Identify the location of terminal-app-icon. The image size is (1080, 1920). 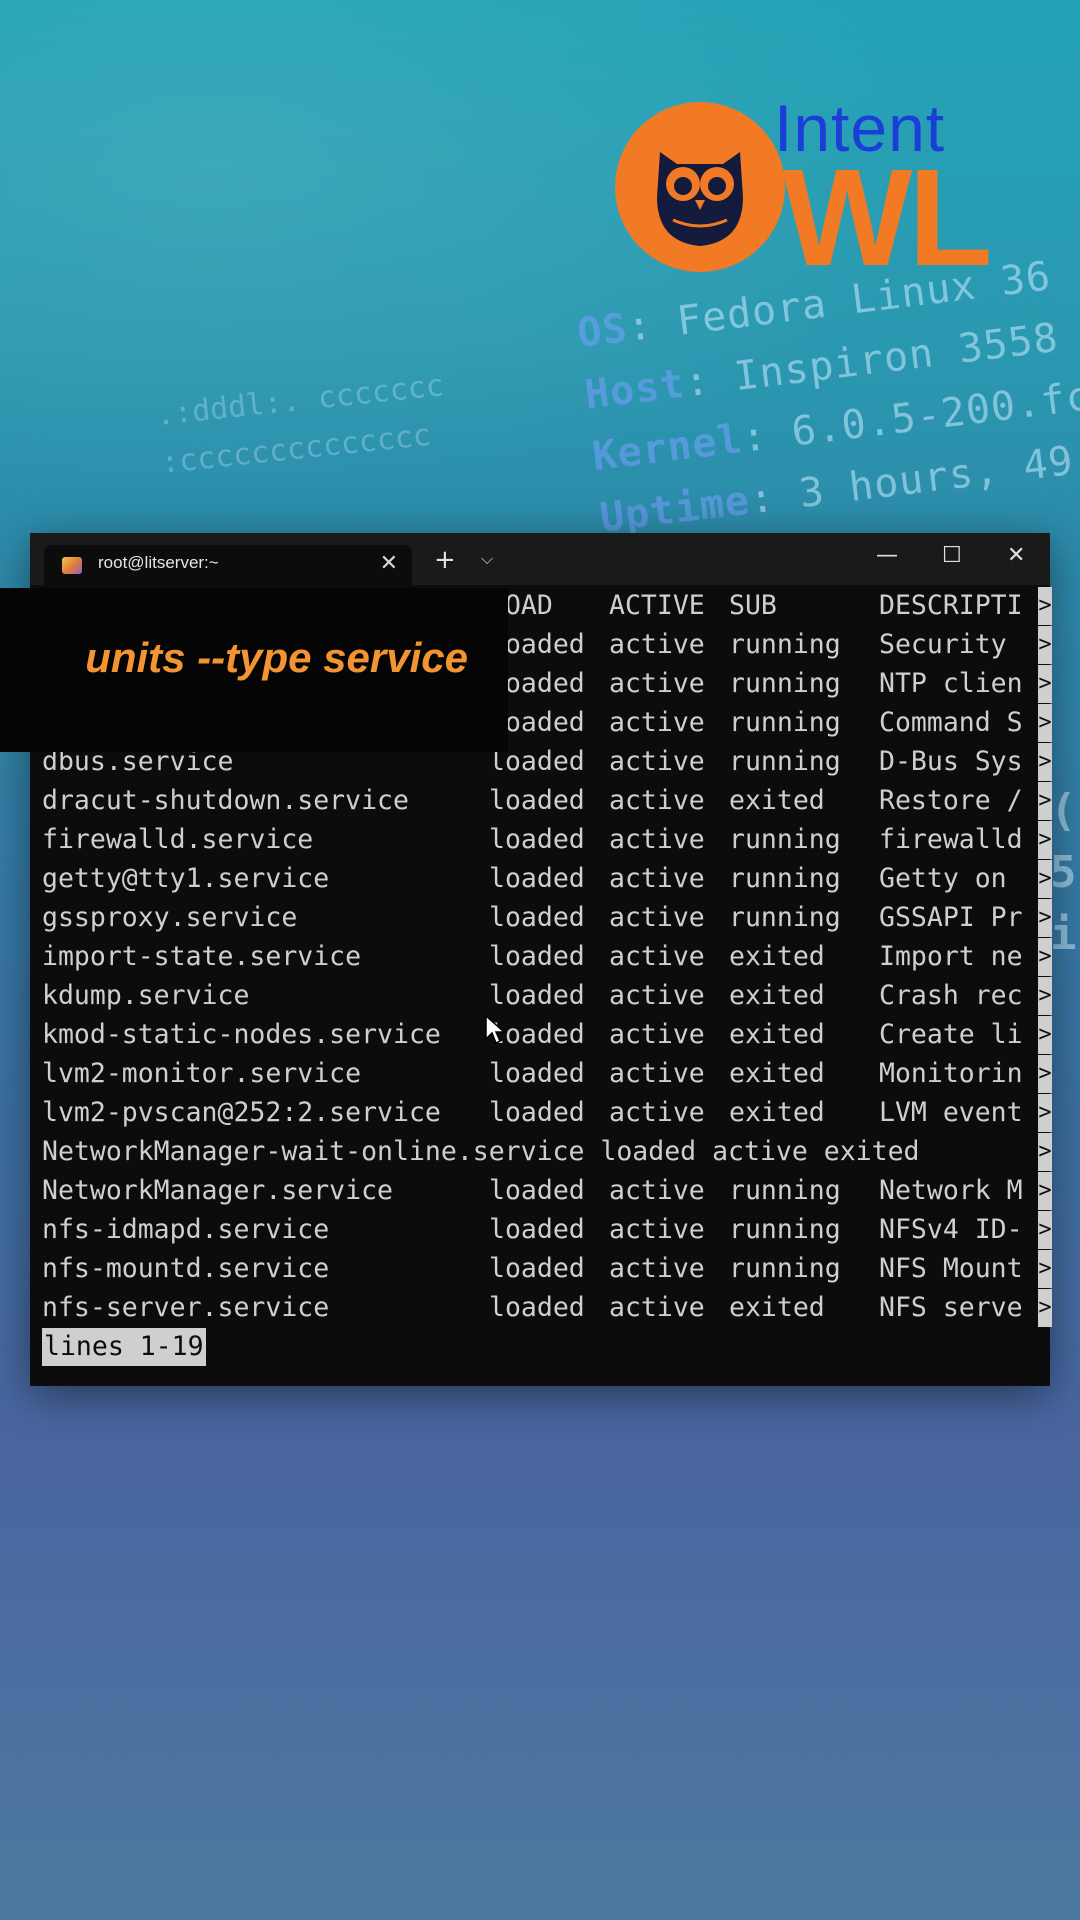
(72, 565).